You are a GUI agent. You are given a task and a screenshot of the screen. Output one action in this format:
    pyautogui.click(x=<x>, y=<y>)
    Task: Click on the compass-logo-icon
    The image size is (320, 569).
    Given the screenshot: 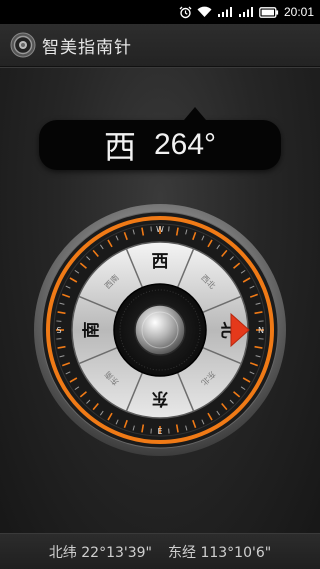 What is the action you would take?
    pyautogui.click(x=23, y=45)
    